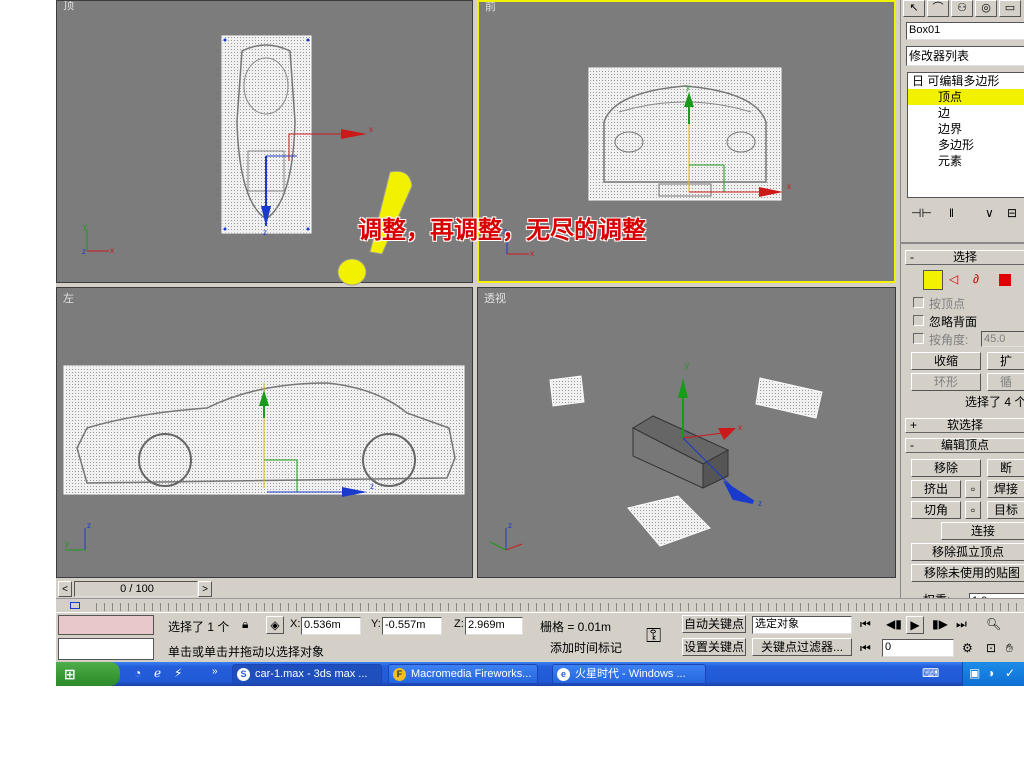  Describe the element at coordinates (1005, 361) in the screenshot. I see `grow-button: 扩` at that location.